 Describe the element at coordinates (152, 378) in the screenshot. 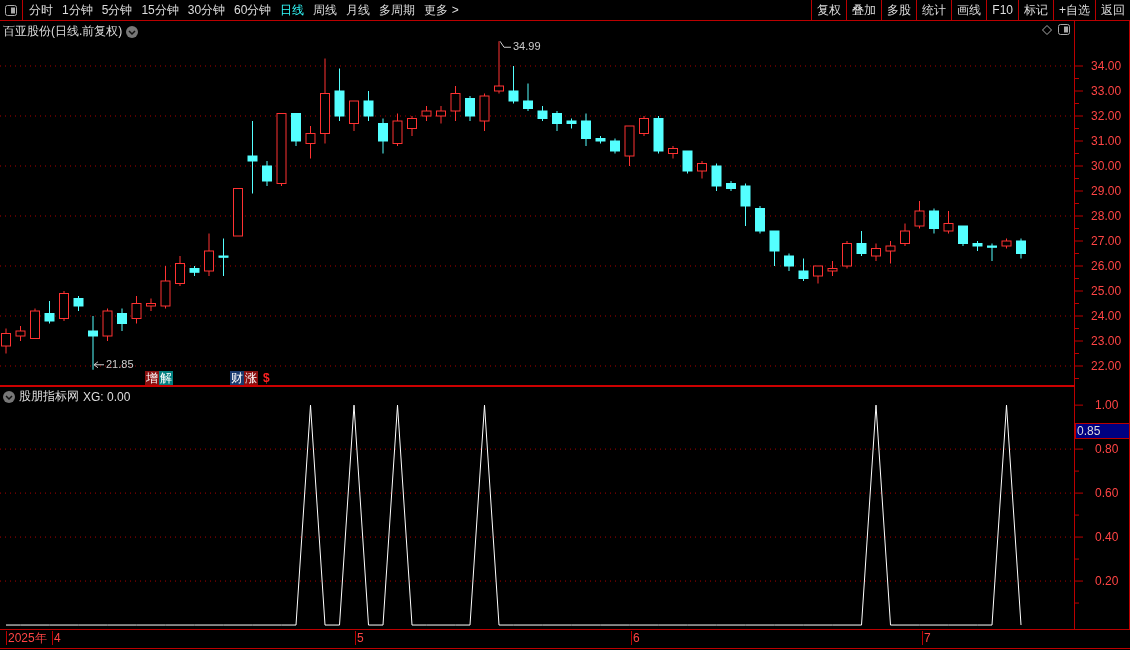

I see `event-marker: 增` at that location.